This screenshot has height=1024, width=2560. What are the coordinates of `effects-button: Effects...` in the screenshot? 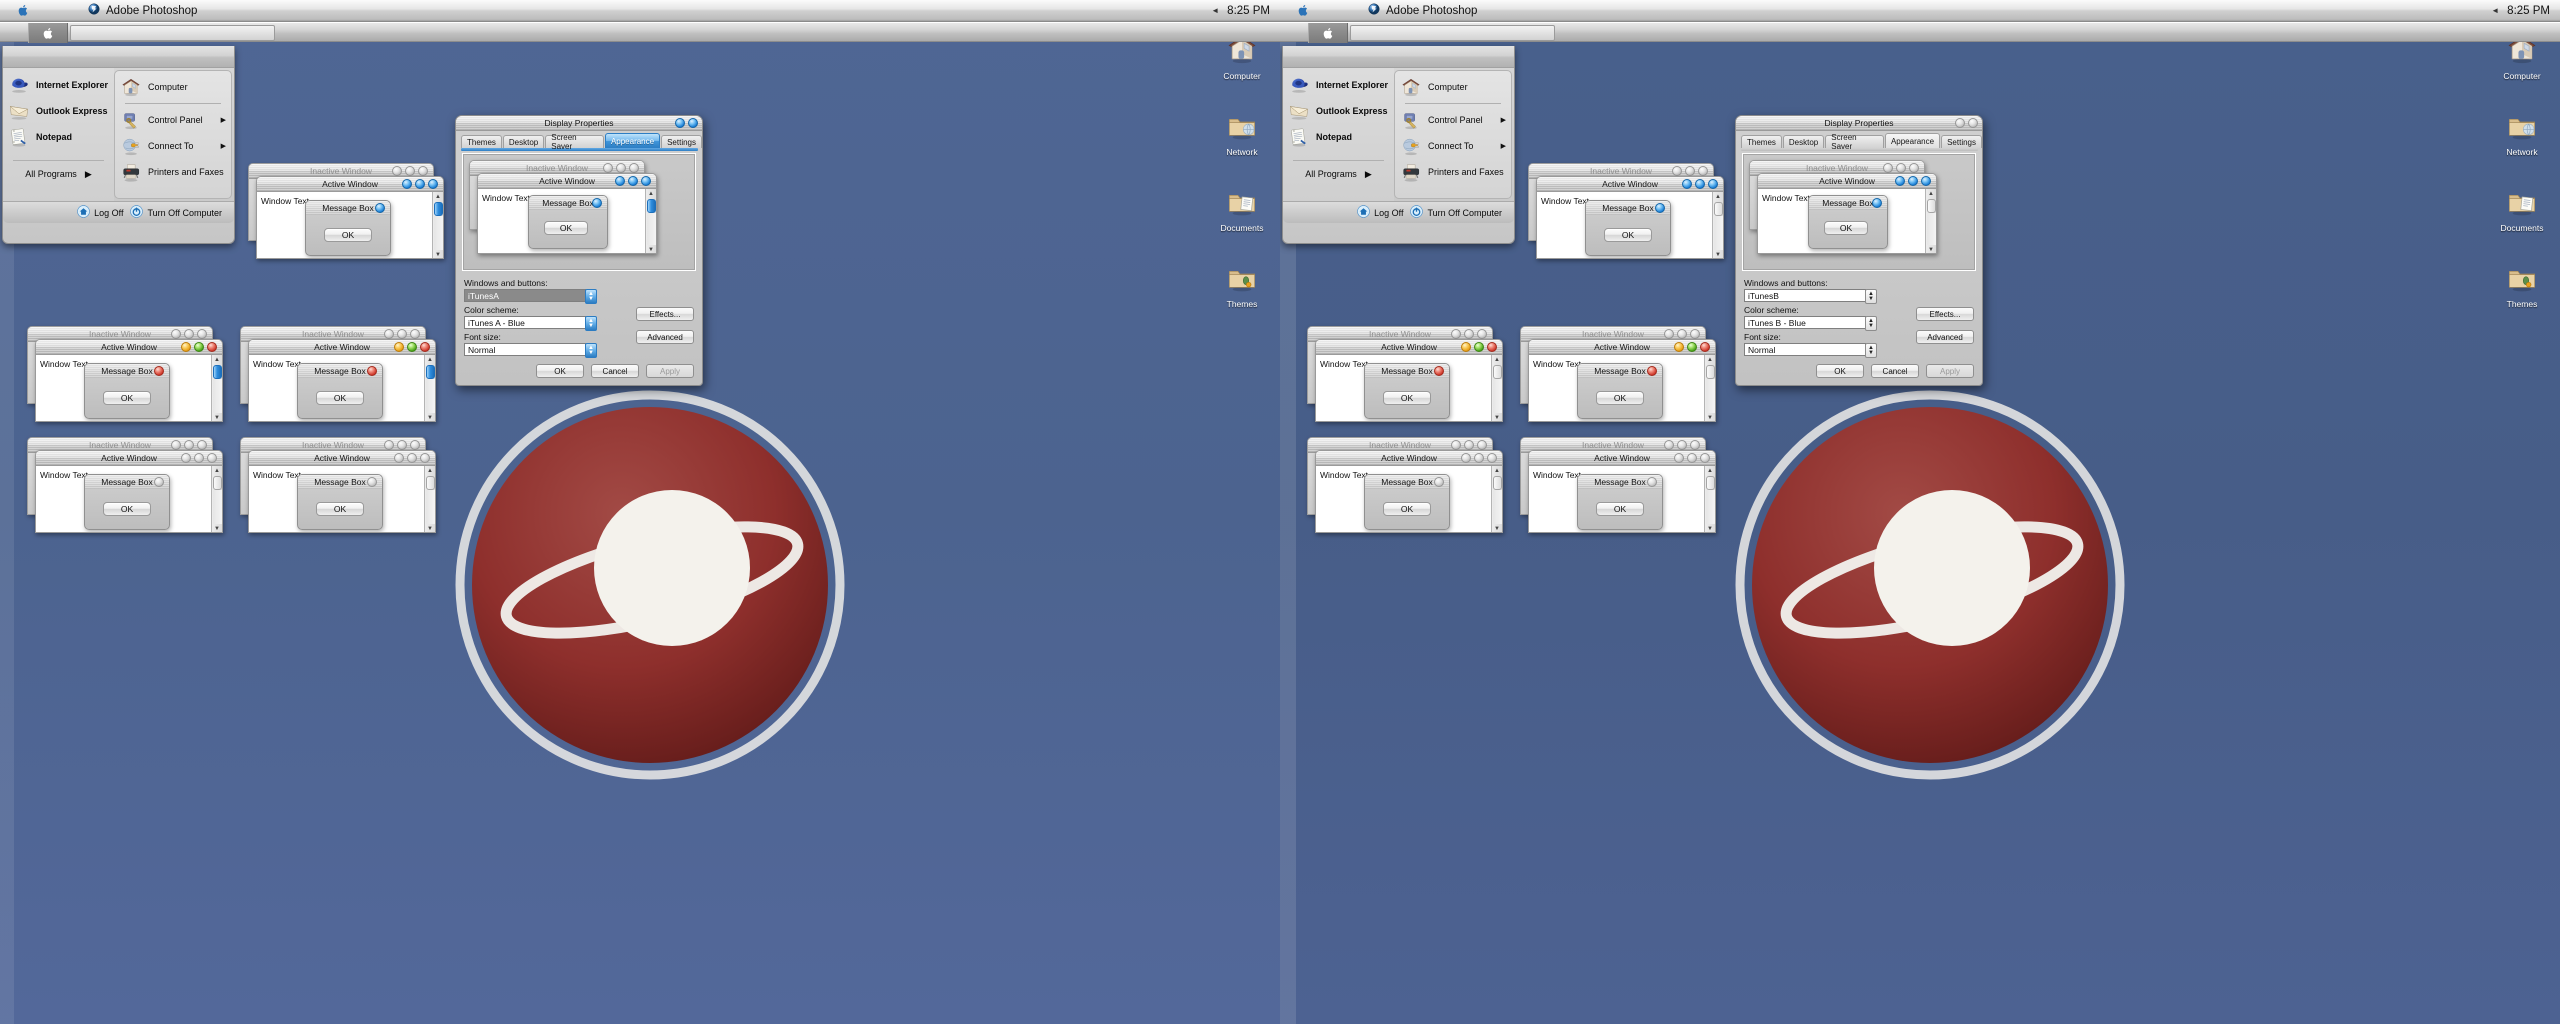 It's located at (665, 314).